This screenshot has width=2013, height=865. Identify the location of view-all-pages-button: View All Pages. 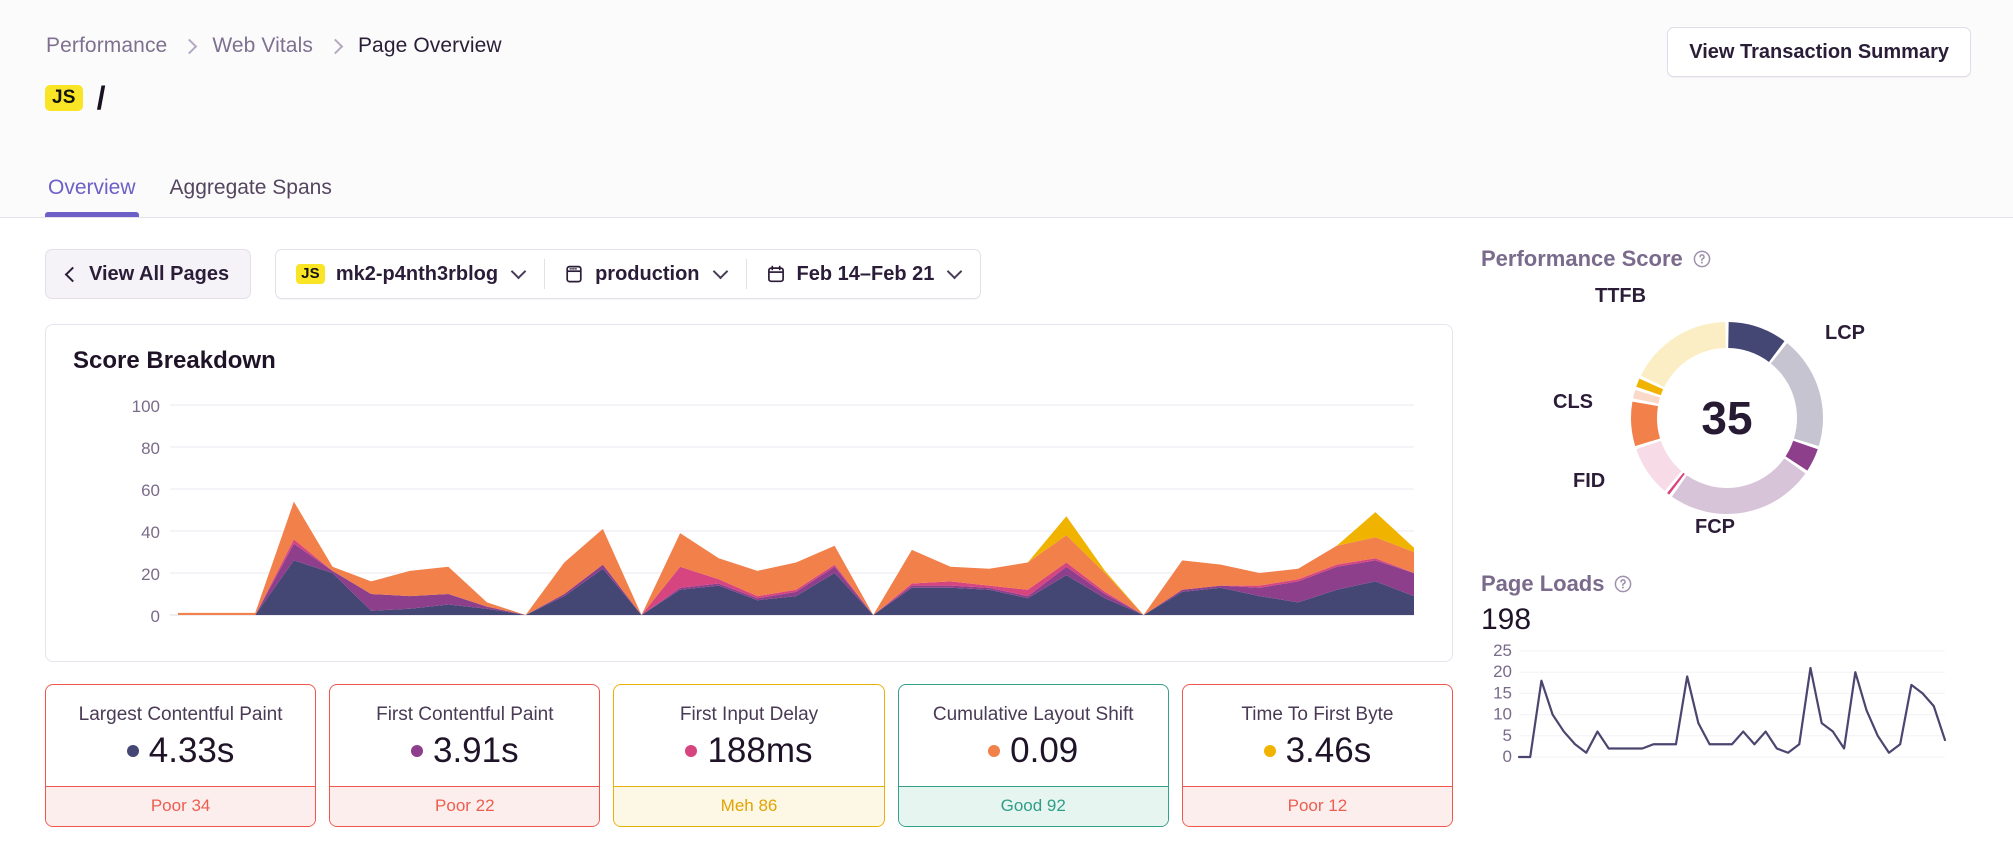
(148, 274).